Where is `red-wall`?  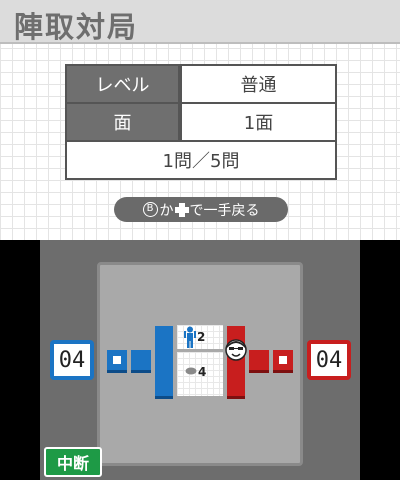
red-wall is located at coordinates (236, 361).